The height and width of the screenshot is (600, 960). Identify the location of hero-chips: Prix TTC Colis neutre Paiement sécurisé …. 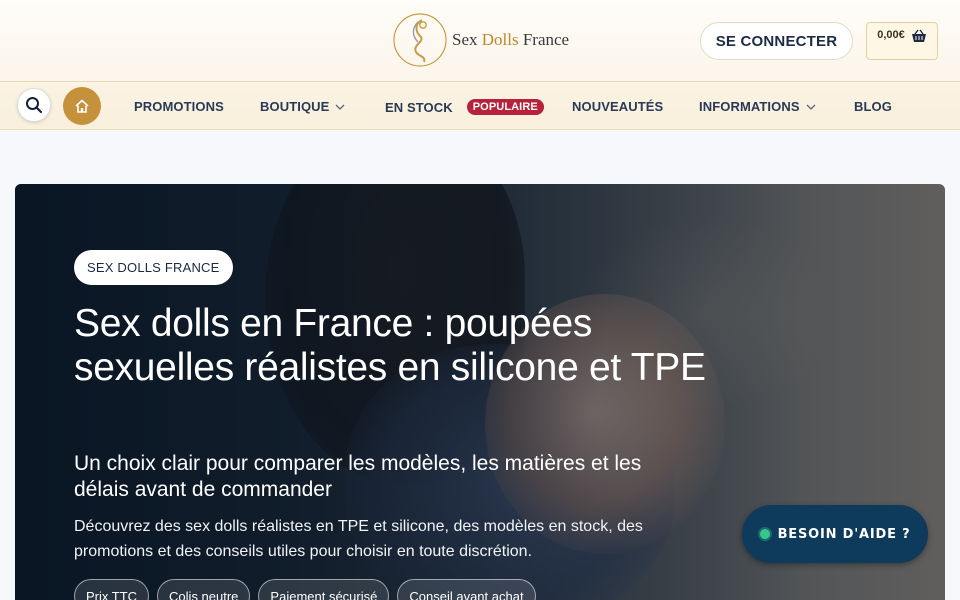
(305, 589).